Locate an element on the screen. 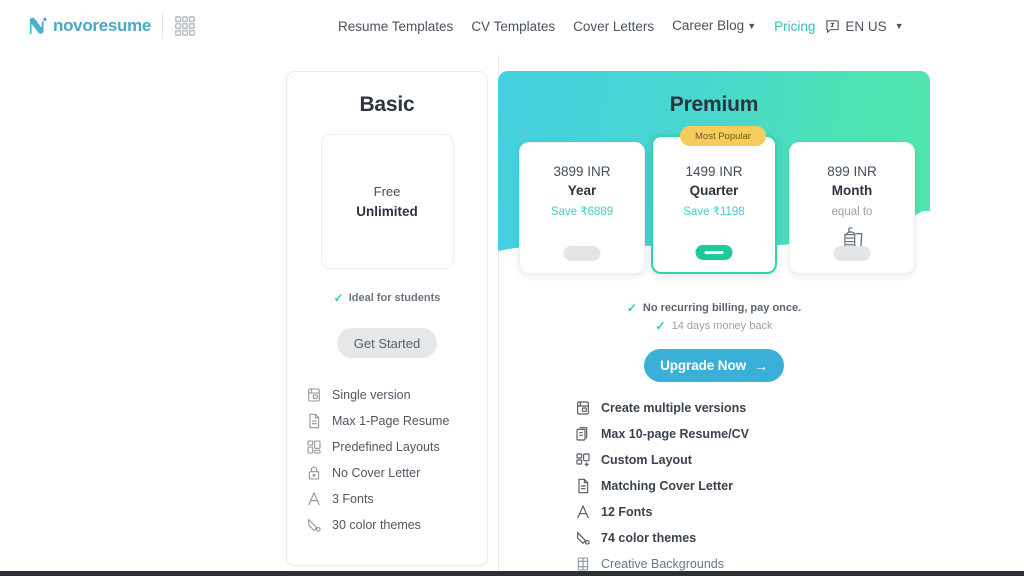  guarantee-row: ✓ 14 days money back is located at coordinates (714, 326).